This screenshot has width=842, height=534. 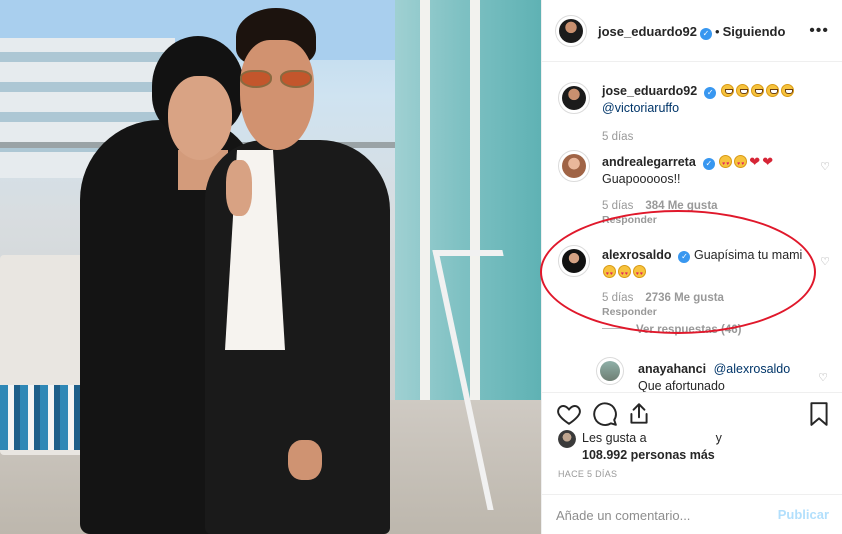 I want to click on post-header: jose_eduardo92 ✓ • Siguiendo •••, so click(x=692, y=31).